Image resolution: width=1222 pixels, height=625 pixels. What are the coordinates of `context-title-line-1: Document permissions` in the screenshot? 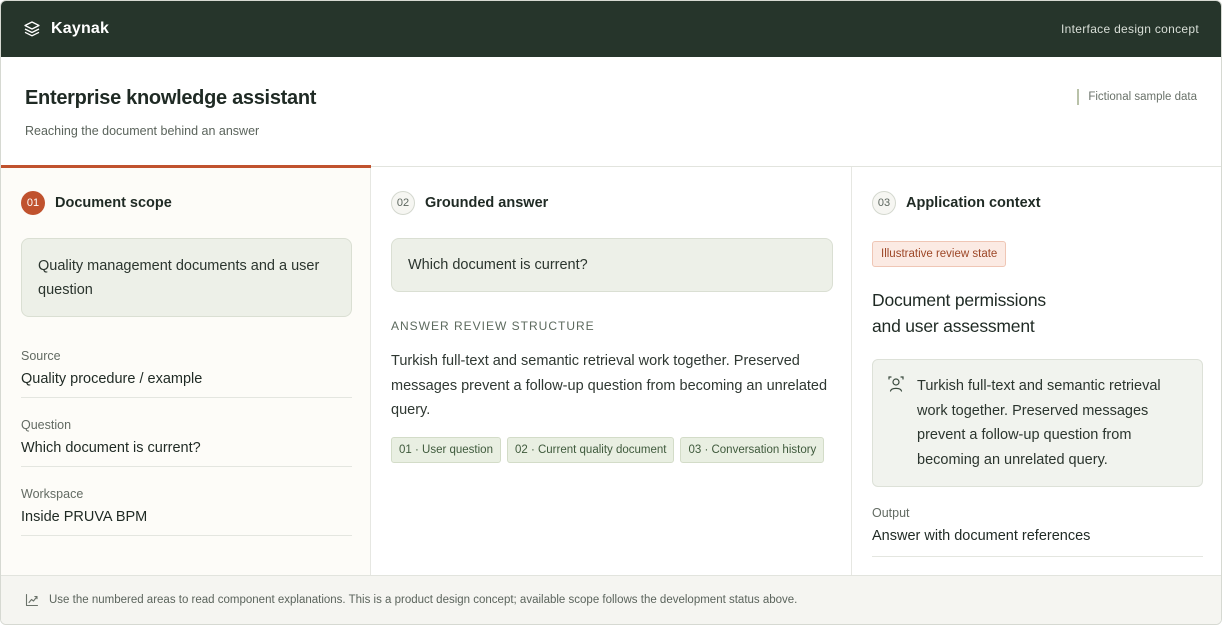 It's located at (959, 300).